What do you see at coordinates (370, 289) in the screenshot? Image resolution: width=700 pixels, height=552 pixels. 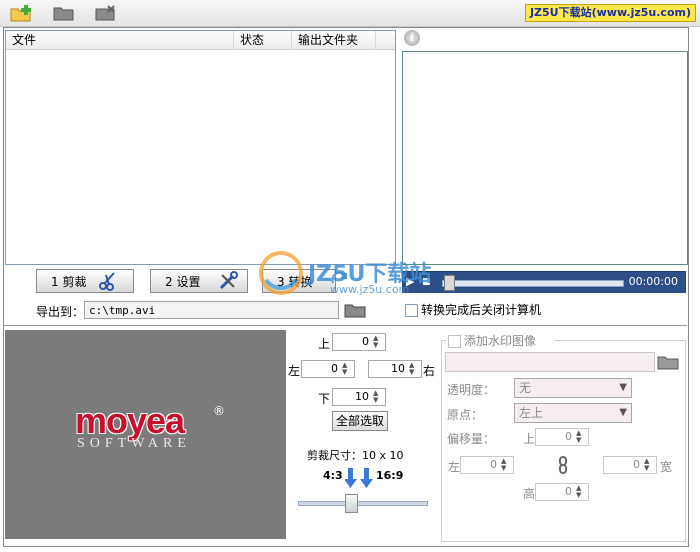 I see `site-watermark-url: www.jz5u.com` at bounding box center [370, 289].